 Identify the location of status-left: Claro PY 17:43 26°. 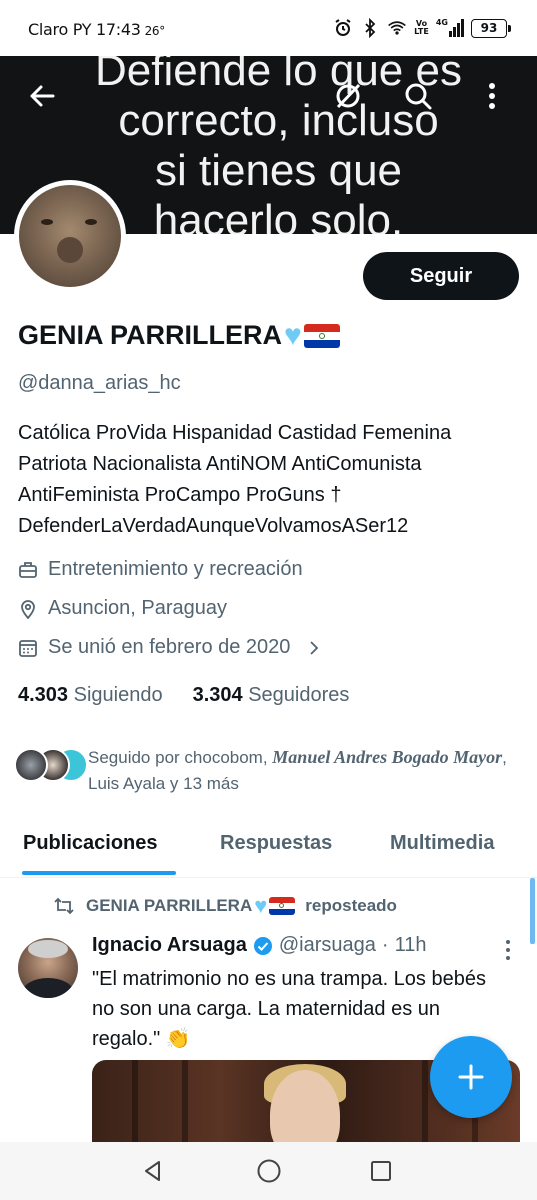
(96, 29).